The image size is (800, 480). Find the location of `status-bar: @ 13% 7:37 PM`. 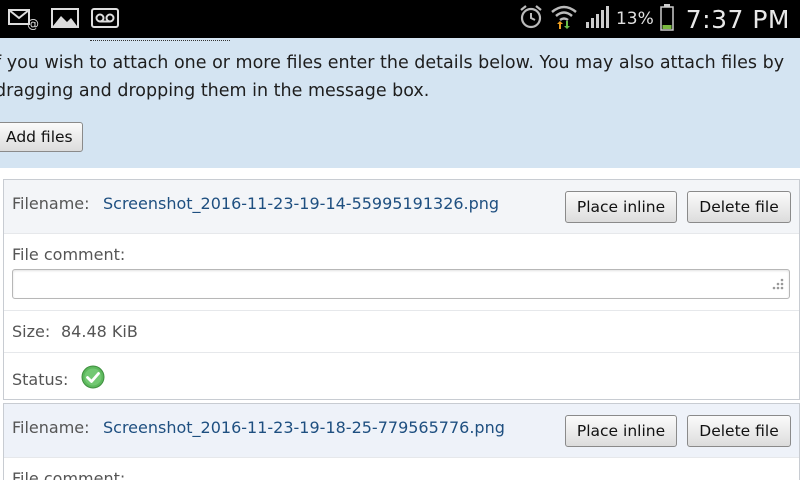

status-bar: @ 13% 7:37 PM is located at coordinates (400, 19).